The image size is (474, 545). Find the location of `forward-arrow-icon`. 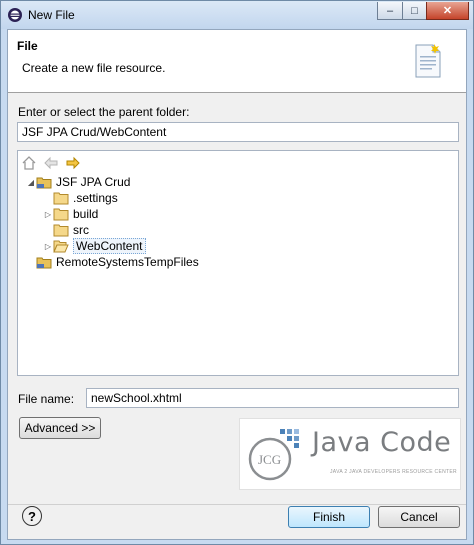

forward-arrow-icon is located at coordinates (73, 163).